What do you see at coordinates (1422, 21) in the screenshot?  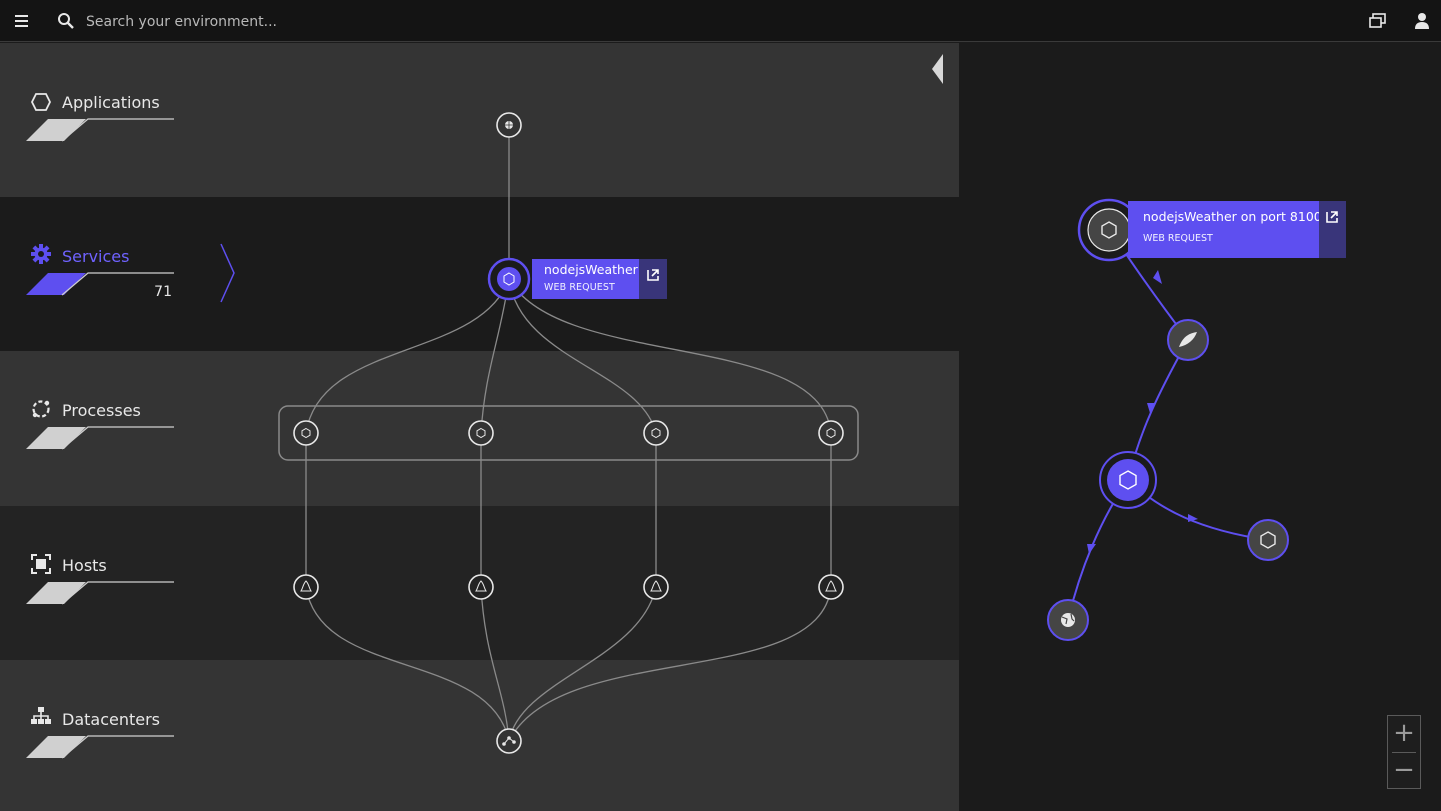 I see `user-icon` at bounding box center [1422, 21].